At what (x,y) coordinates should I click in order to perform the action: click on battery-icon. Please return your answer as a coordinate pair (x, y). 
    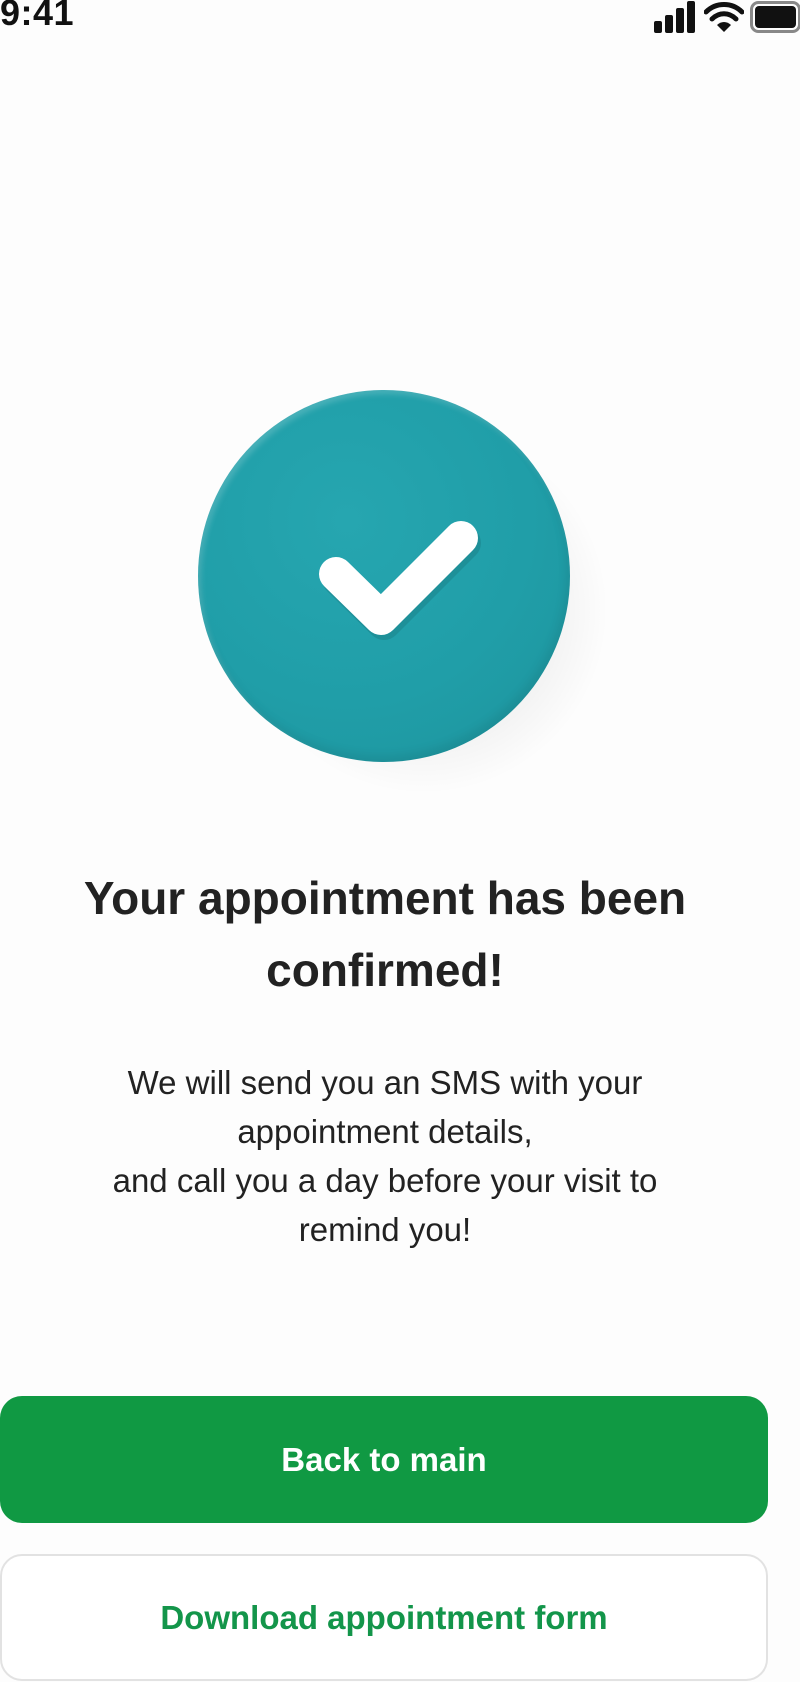
    Looking at the image, I should click on (775, 17).